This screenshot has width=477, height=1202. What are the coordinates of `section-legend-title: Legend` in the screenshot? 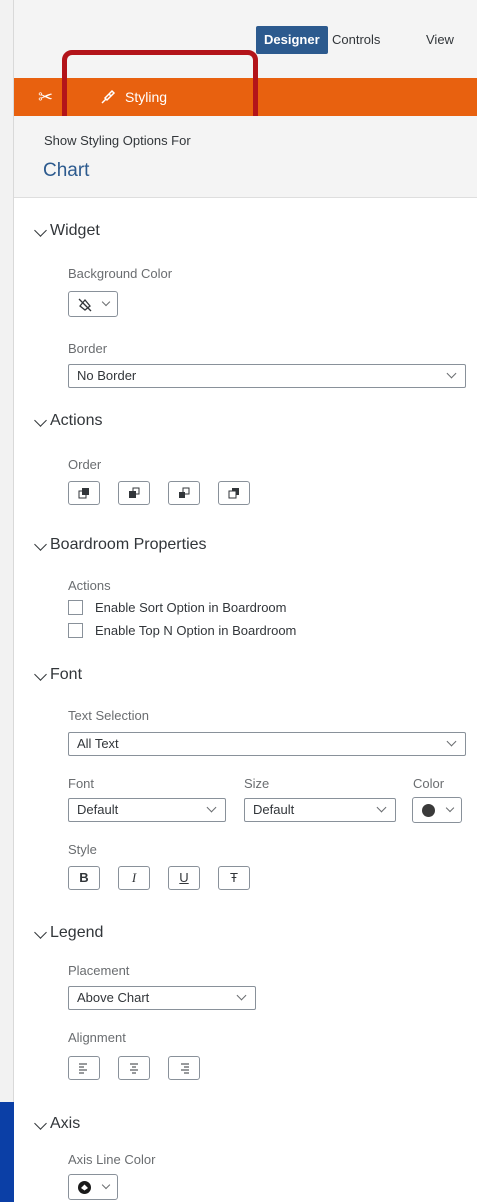 It's located at (76, 933).